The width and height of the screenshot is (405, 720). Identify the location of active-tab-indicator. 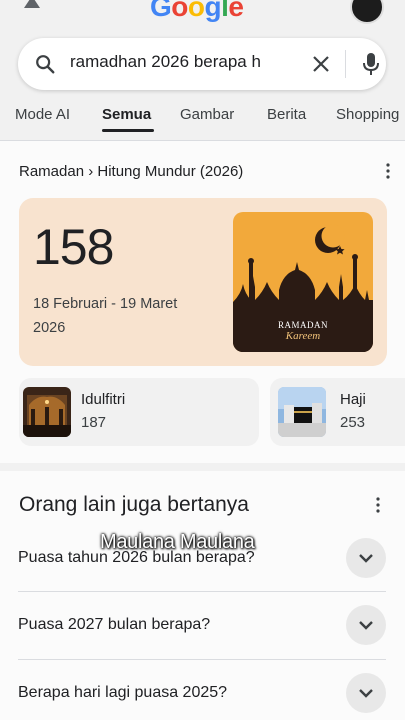
(128, 130).